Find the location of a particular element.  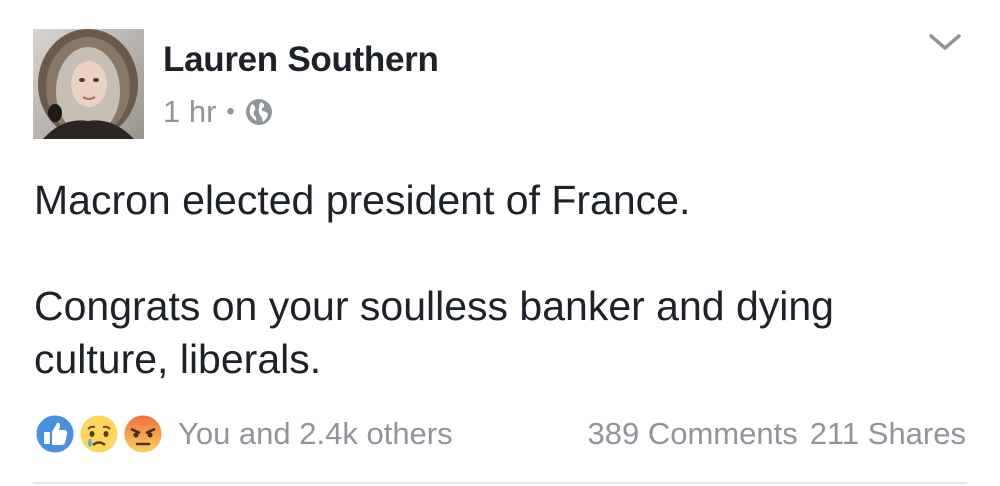

shares-count: 211 Shares is located at coordinates (888, 434).